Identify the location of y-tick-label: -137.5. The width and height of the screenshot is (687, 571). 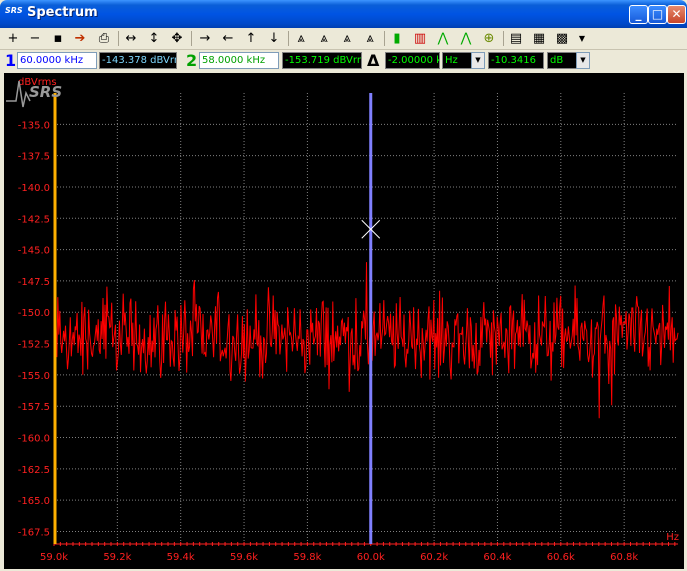
(34, 157).